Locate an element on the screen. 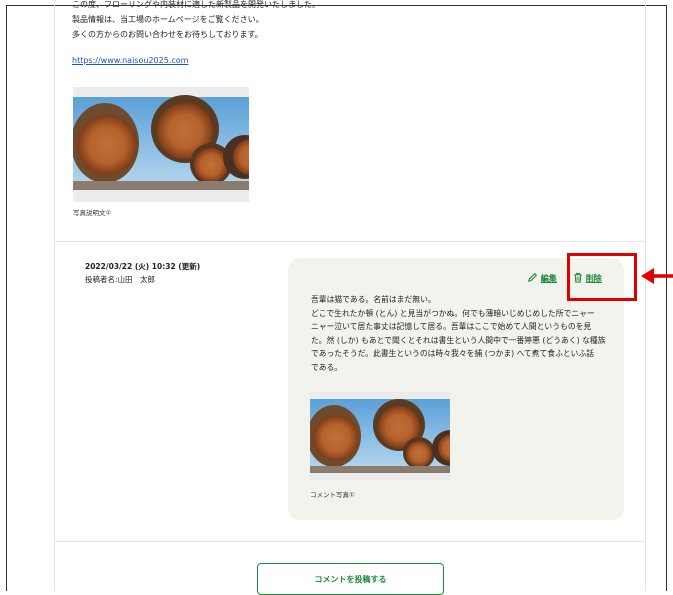 The width and height of the screenshot is (673, 595). comment-photo is located at coordinates (380, 436).